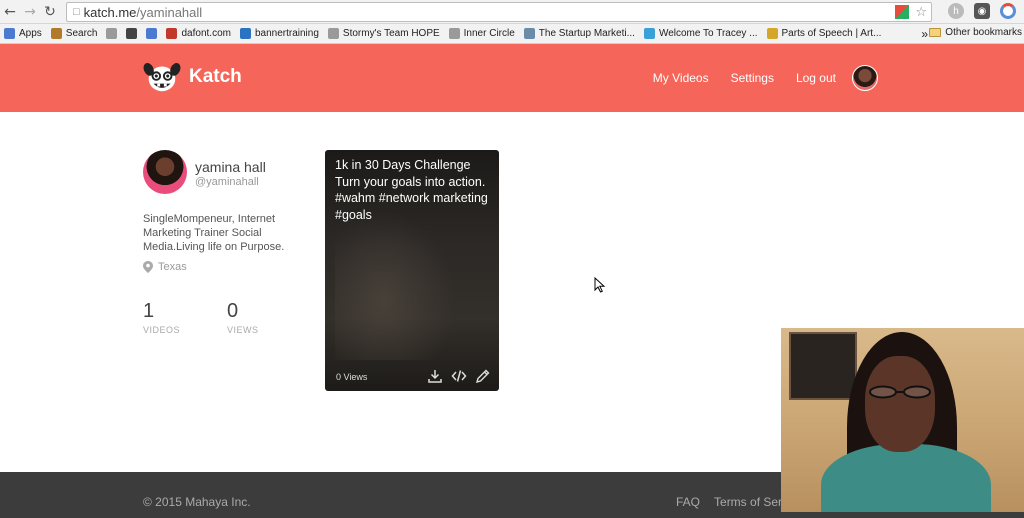 This screenshot has height=518, width=1024. I want to click on bookmark-label: bannertraining, so click(286, 33).